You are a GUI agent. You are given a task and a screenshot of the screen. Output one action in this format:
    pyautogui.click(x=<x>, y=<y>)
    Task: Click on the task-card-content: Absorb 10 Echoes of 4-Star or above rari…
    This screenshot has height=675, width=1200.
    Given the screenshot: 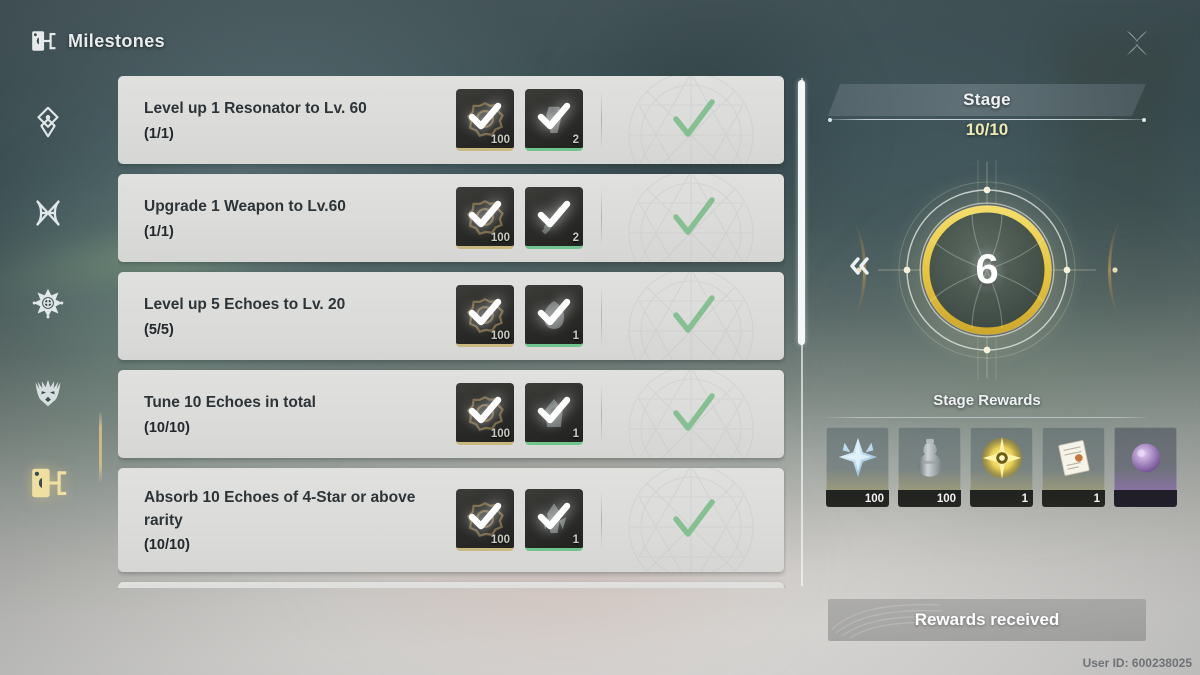 What is the action you would take?
    pyautogui.click(x=451, y=520)
    